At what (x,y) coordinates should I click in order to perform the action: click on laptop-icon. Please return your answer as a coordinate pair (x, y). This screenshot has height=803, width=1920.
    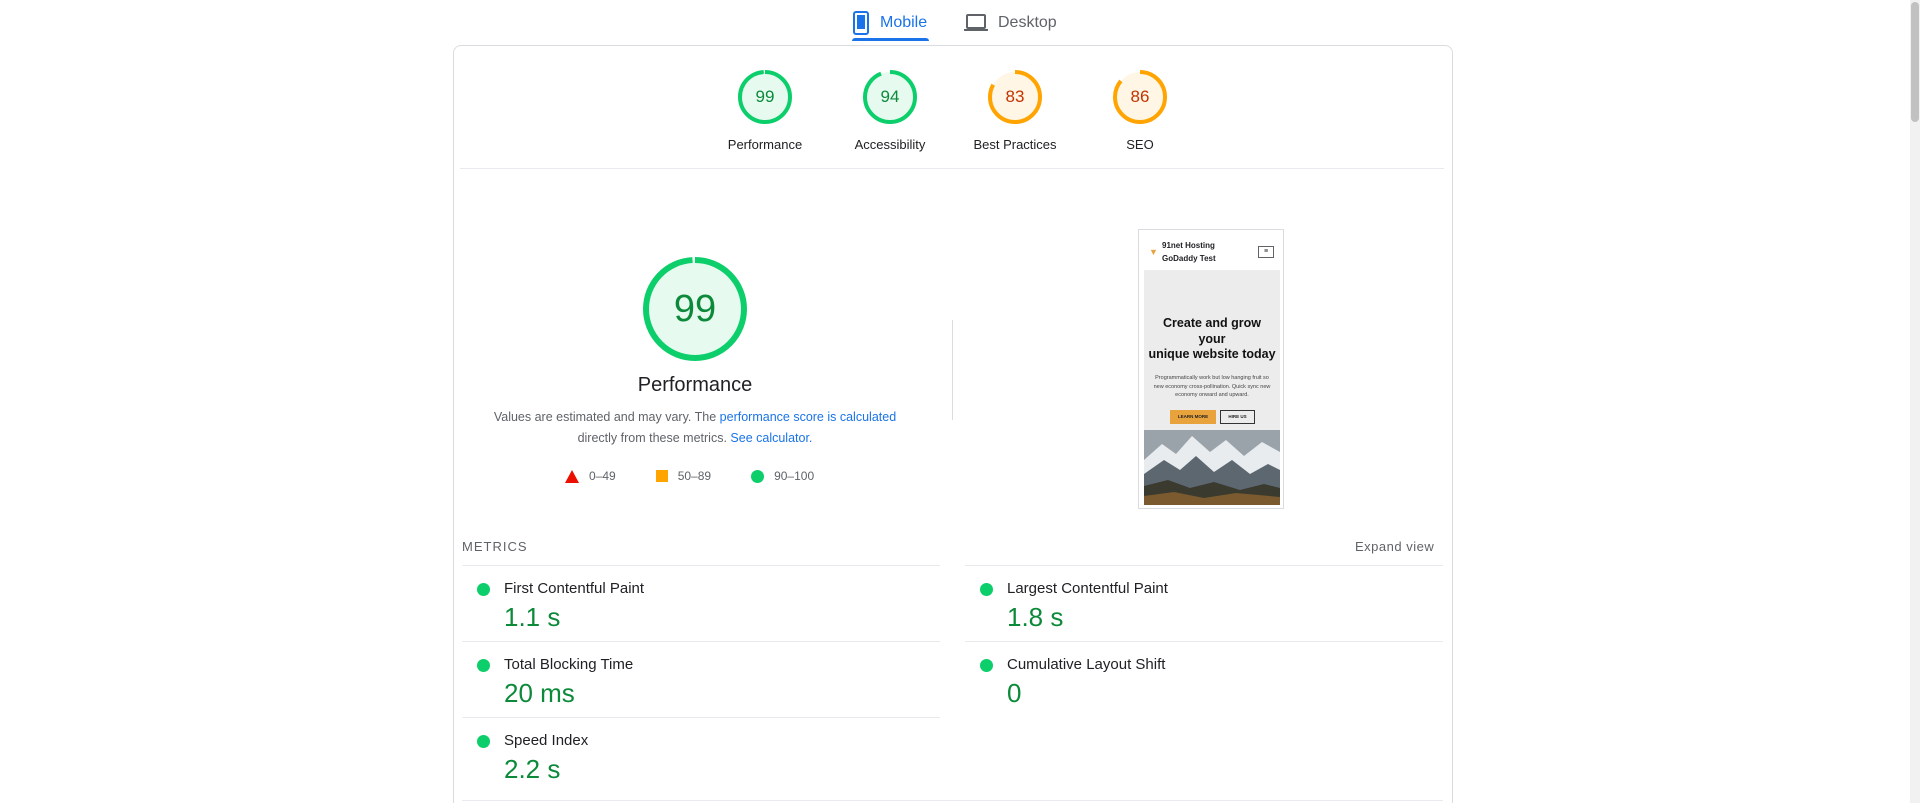
    Looking at the image, I should click on (976, 23).